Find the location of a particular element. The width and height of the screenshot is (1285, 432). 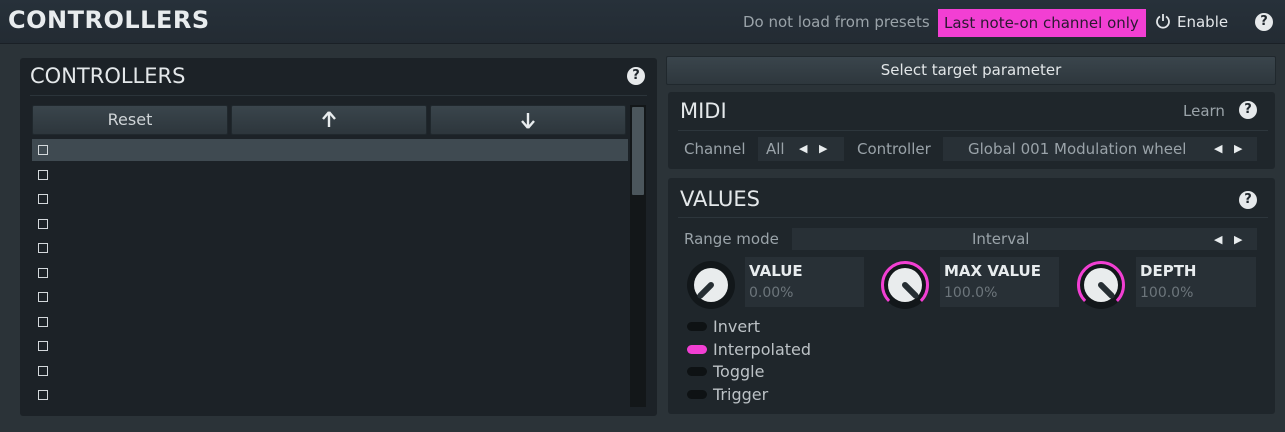

move-down-button is located at coordinates (528, 120).